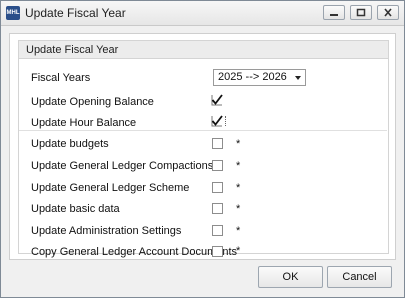 The width and height of the screenshot is (407, 300). Describe the element at coordinates (75, 13) in the screenshot. I see `window-title: Update Fiscal Year` at that location.